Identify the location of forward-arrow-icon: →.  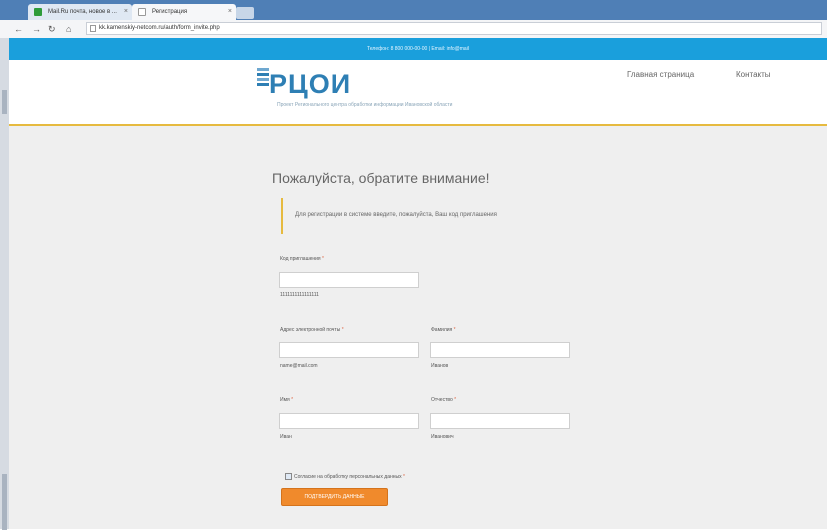
(36, 29).